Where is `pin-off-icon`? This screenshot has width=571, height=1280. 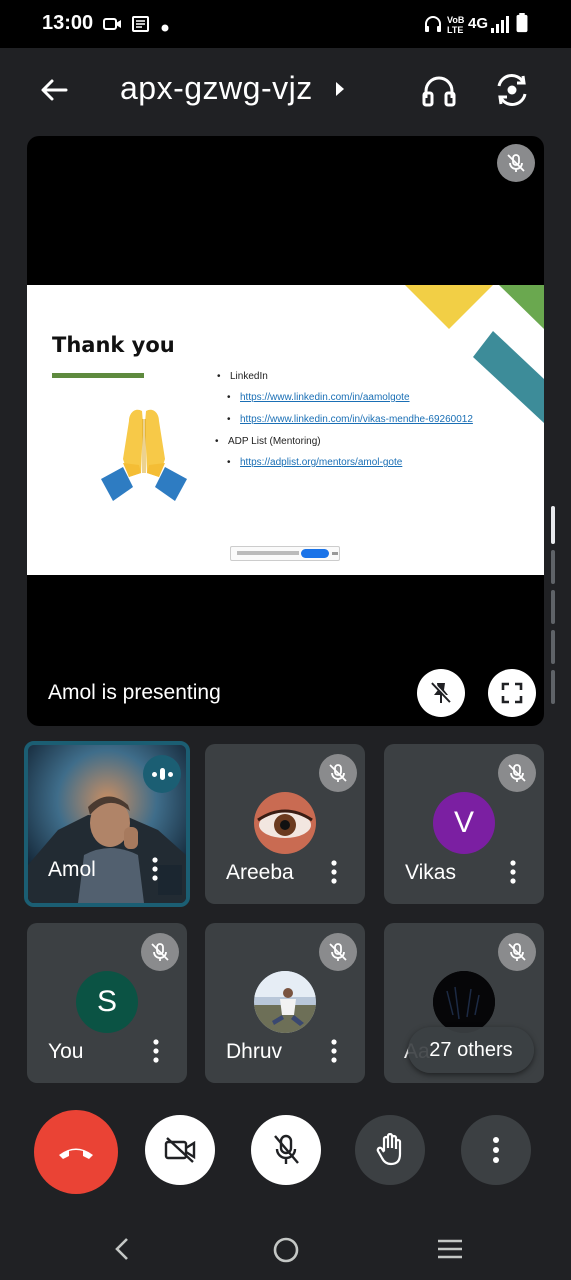
pin-off-icon is located at coordinates (441, 692).